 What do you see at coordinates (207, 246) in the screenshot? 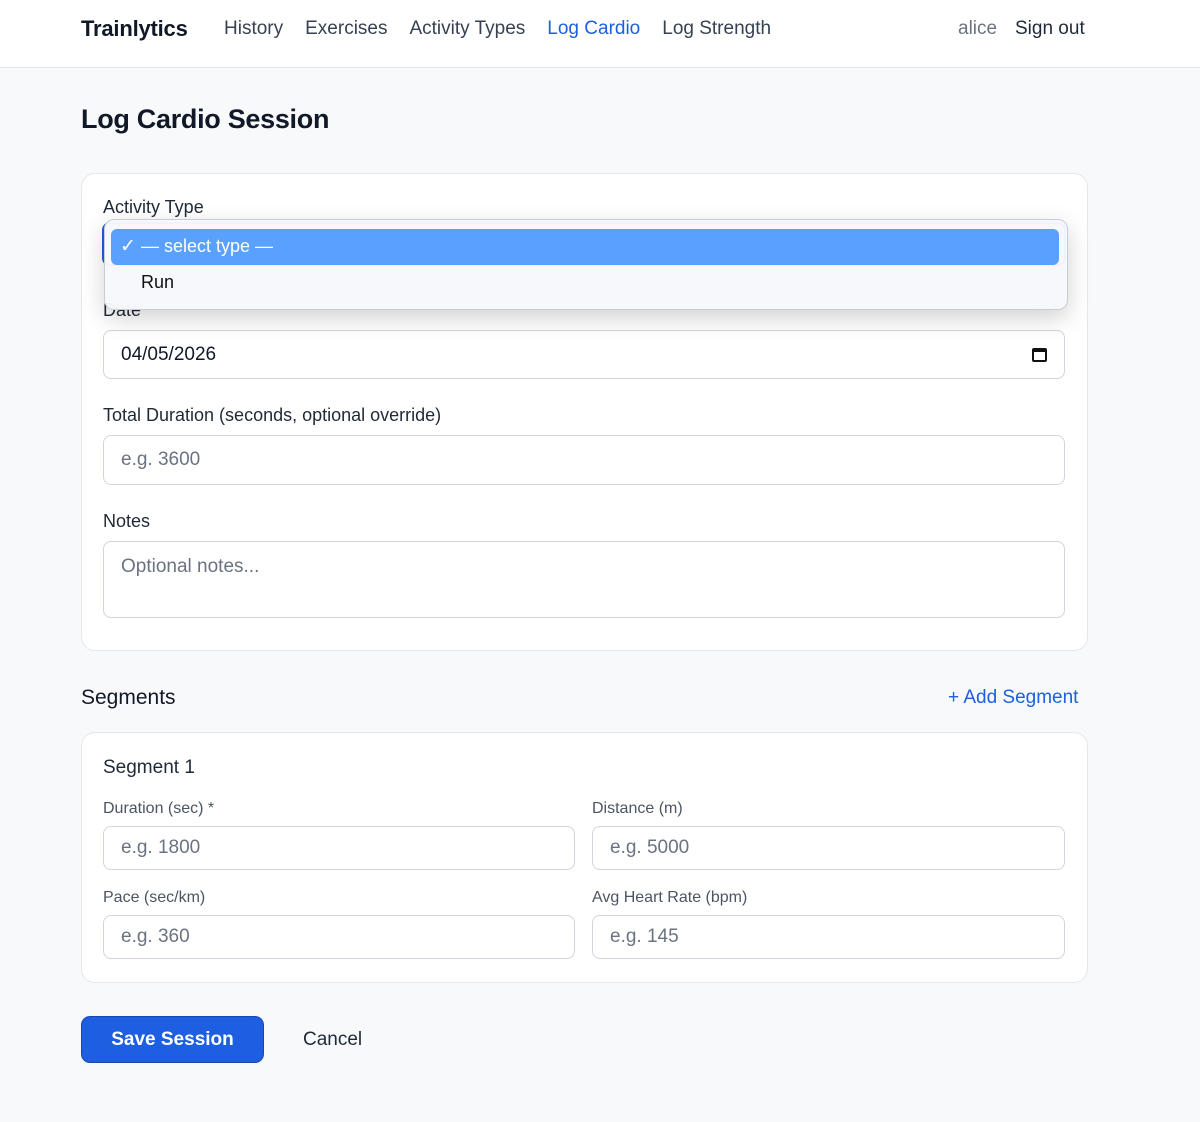
I see `option-label: — select type —` at bounding box center [207, 246].